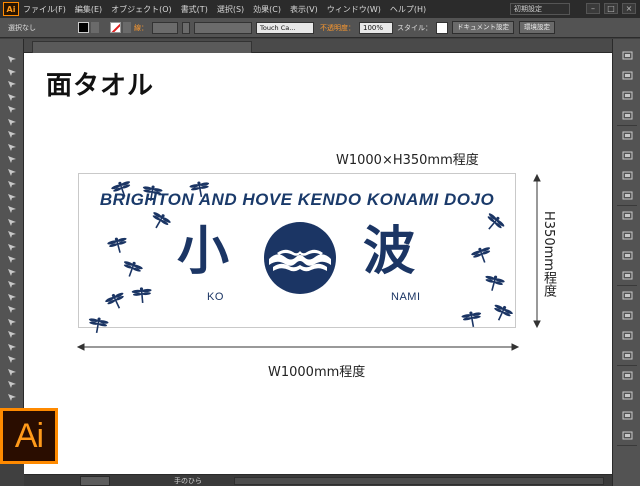  I want to click on blob-brush-icon, so click(12, 184).